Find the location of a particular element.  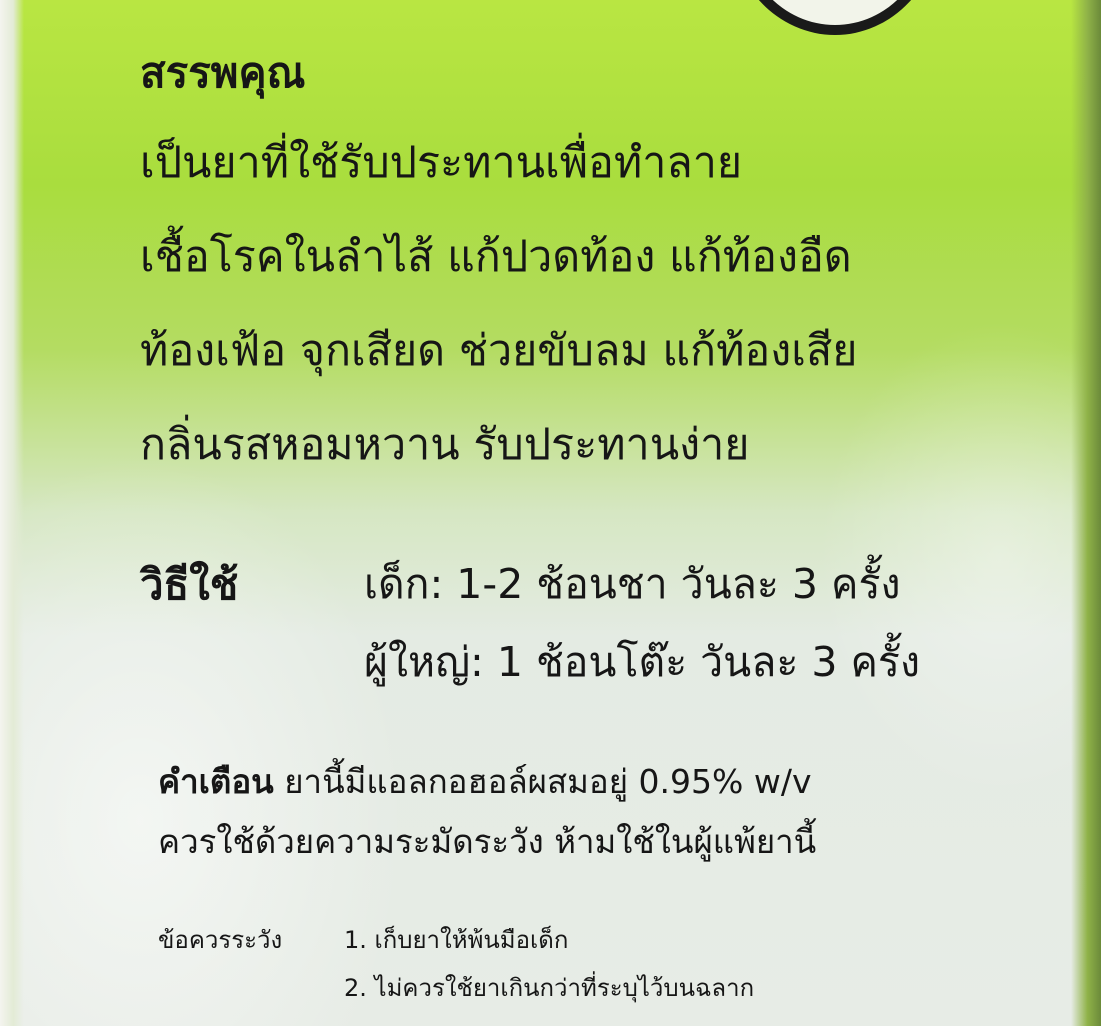

properties-heading: สรรพคุณ is located at coordinates (223, 72).